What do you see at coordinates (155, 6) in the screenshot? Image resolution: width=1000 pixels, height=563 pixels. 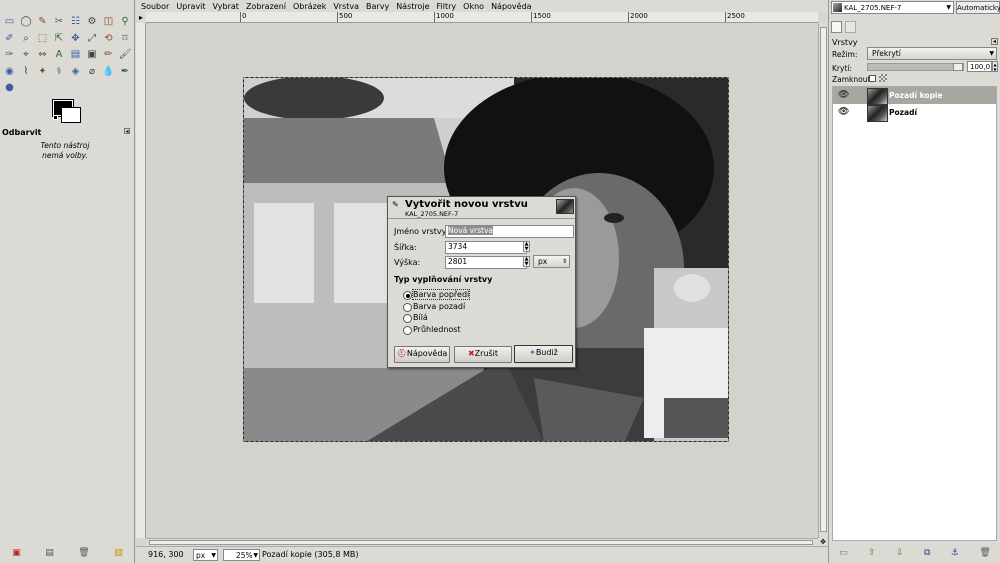 I see `menu-item-0: Soubor` at bounding box center [155, 6].